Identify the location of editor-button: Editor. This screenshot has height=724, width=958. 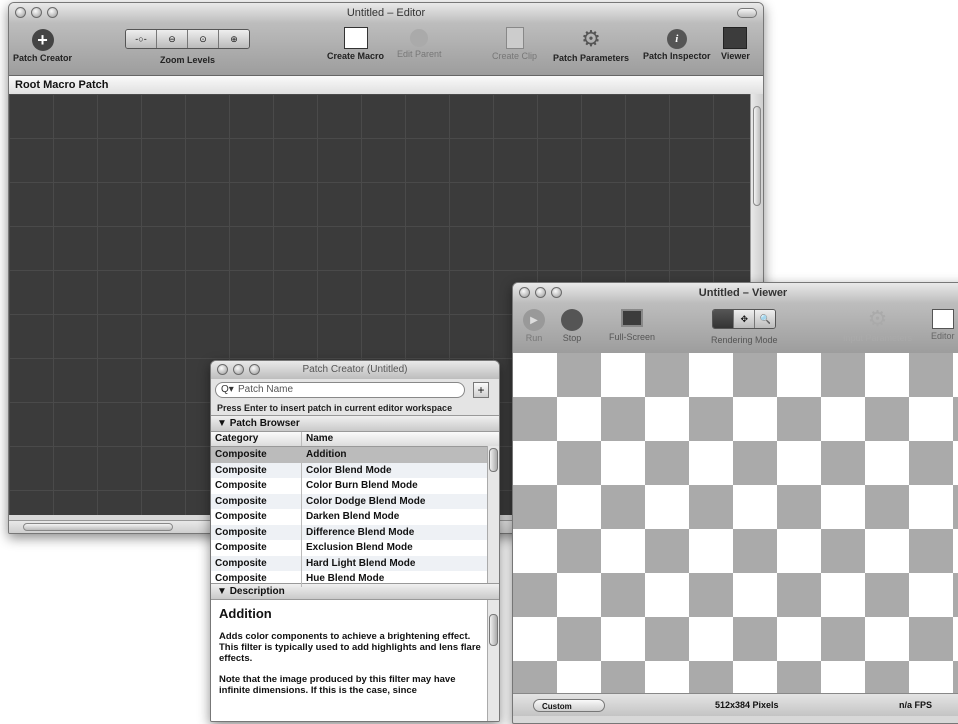
(943, 325).